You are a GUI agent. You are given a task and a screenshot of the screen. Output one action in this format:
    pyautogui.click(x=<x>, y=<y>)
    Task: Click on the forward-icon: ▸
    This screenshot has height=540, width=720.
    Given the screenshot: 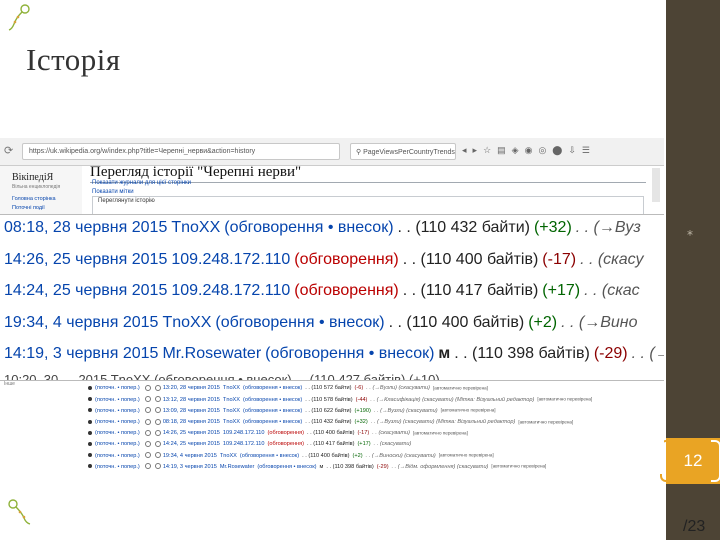 What is the action you would take?
    pyautogui.click(x=478, y=150)
    